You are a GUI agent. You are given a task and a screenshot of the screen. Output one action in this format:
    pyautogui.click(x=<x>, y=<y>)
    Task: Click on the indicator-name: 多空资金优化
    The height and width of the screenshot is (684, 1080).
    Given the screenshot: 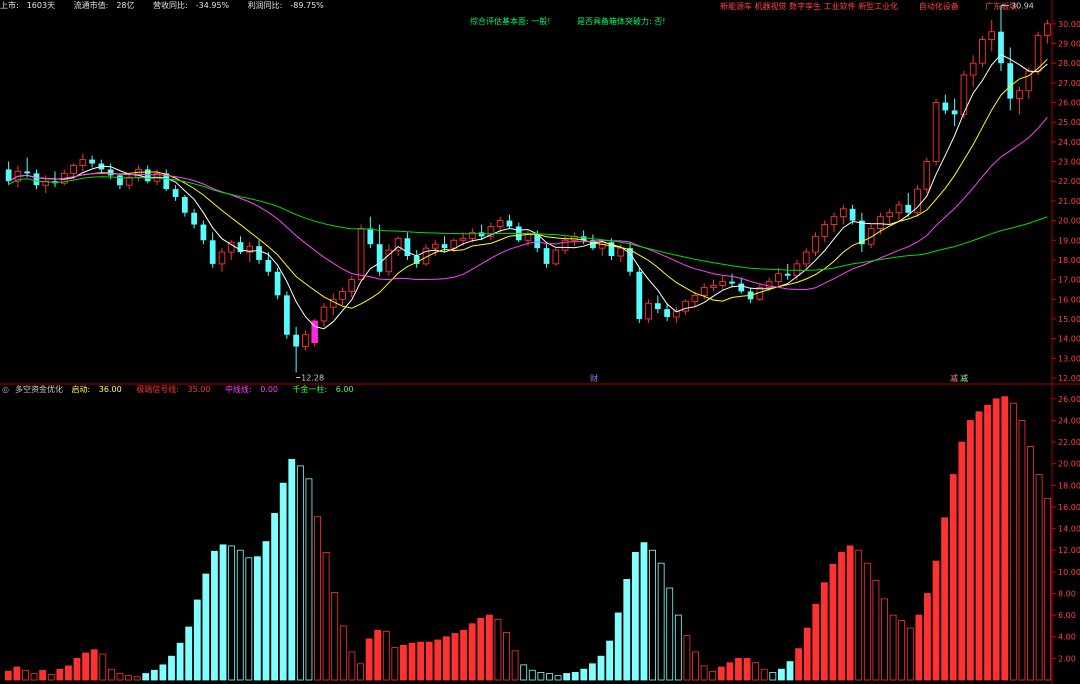 What is the action you would take?
    pyautogui.click(x=39, y=389)
    